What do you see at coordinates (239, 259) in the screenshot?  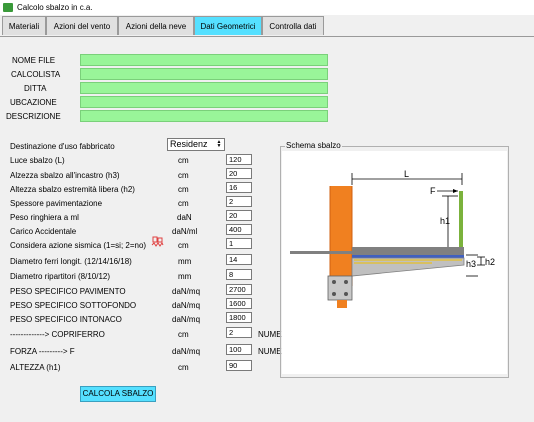 I see `diametro-long-input: 14` at bounding box center [239, 259].